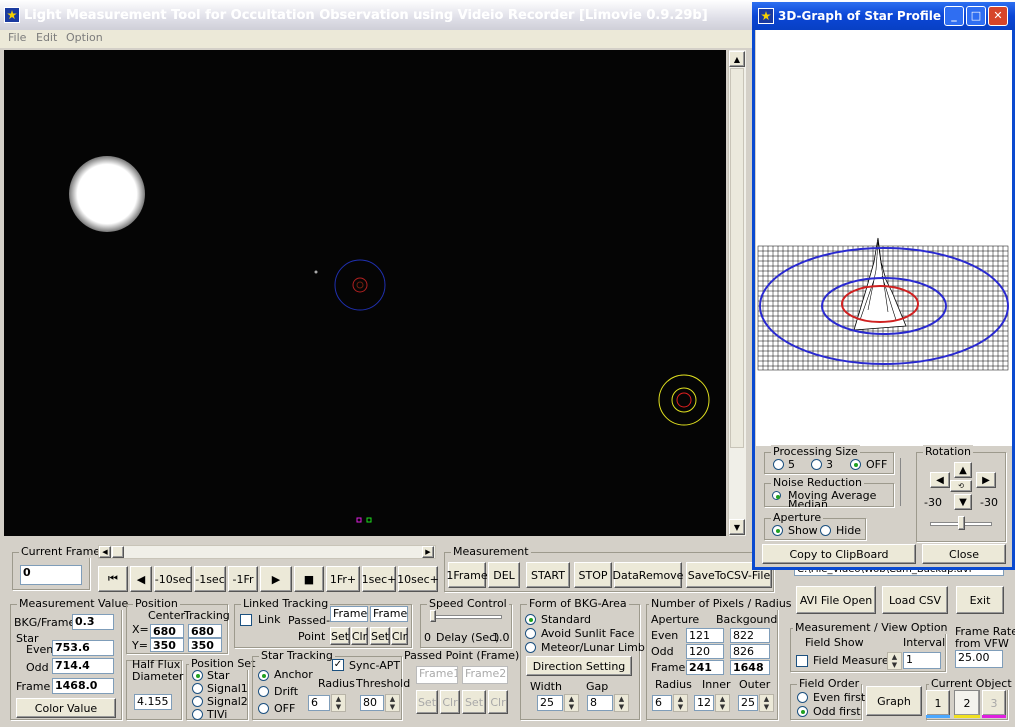  I want to click on radio-off, so click(263, 708).